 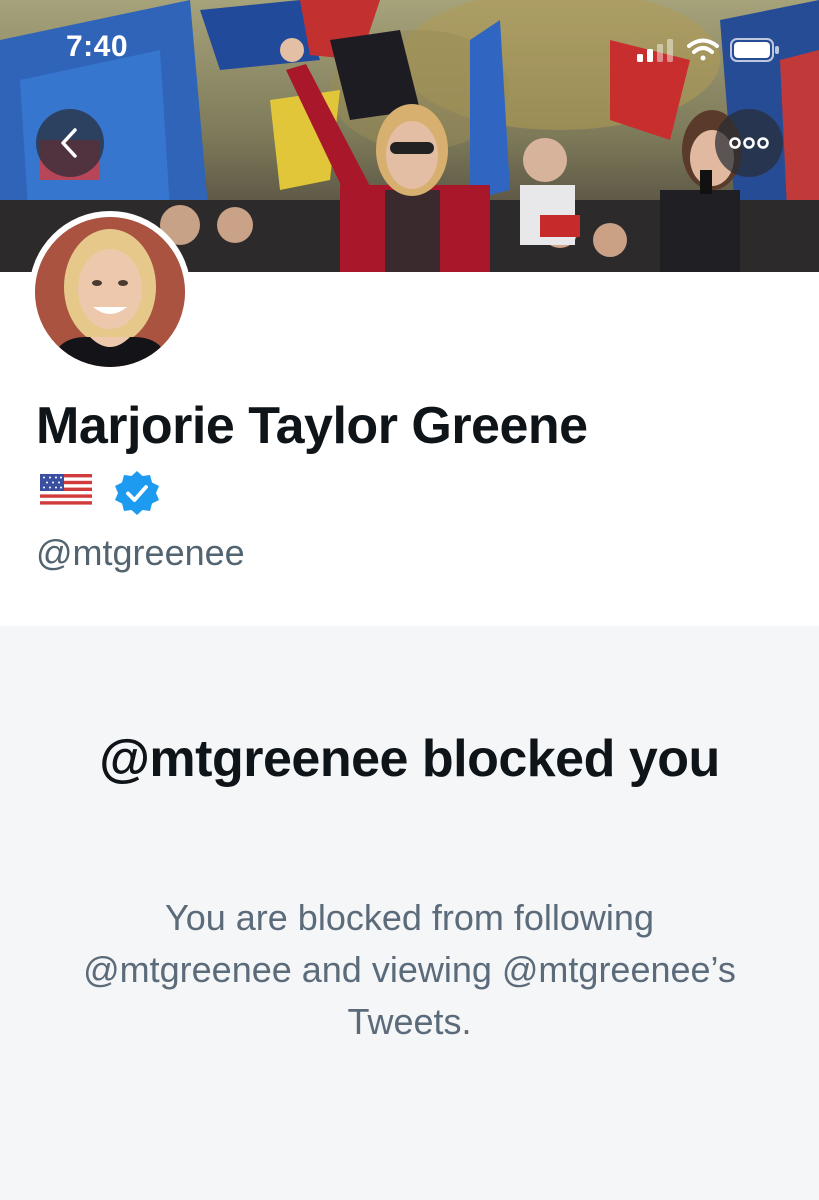 I want to click on cellular-signal-icon, so click(x=655, y=50).